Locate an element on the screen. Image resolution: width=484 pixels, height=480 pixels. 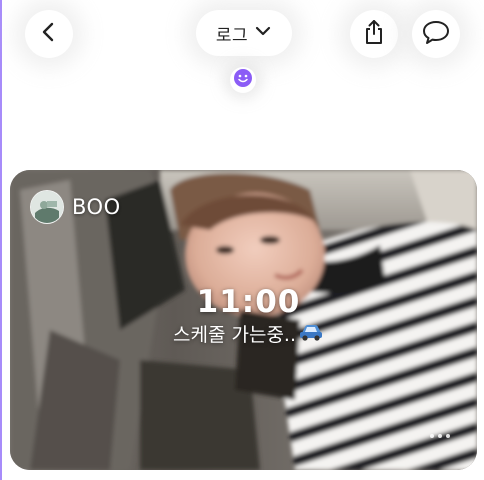
smiley-icon is located at coordinates (243, 80).